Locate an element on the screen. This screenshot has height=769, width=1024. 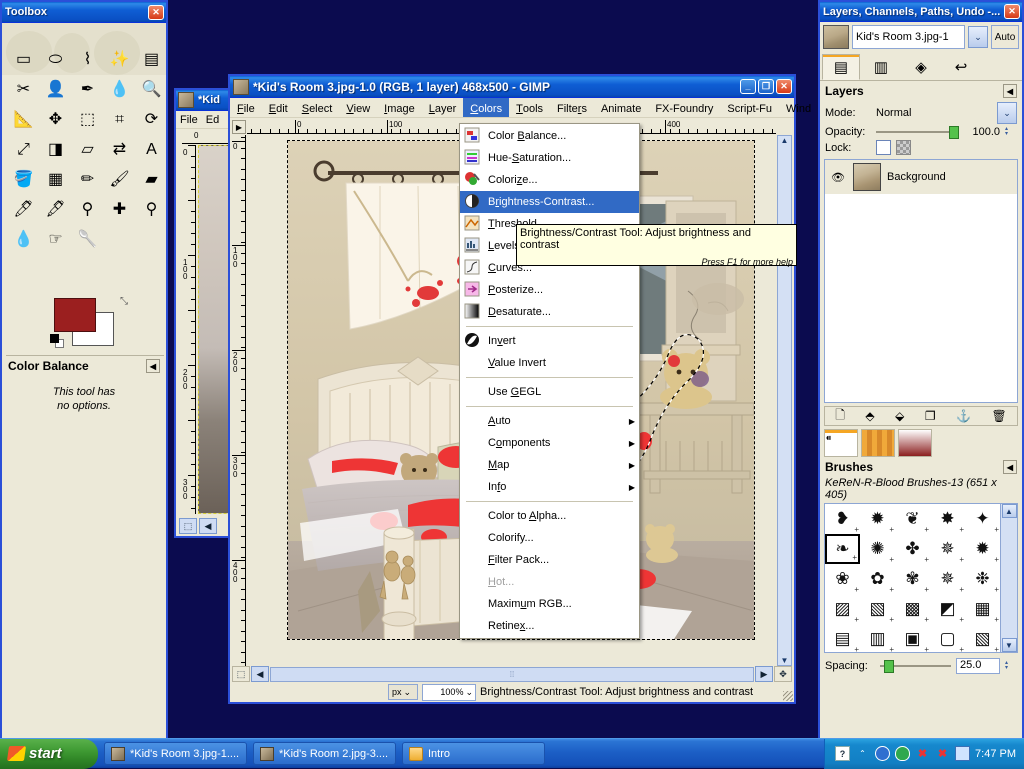
dock-titlebar: Layers, Channels, Paths, Undo -... ✕ is located at coordinates (921, 12).